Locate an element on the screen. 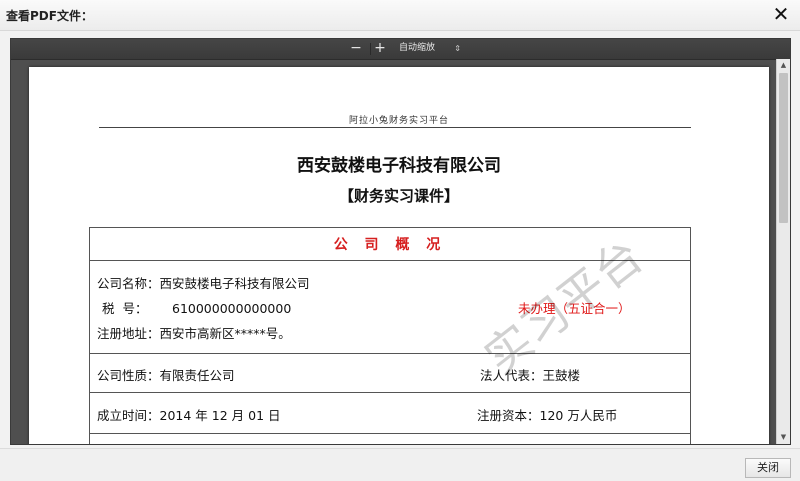 This screenshot has width=800, height=481. dialog-titlebar: 查看PDF文件： ✕ is located at coordinates (400, 15).